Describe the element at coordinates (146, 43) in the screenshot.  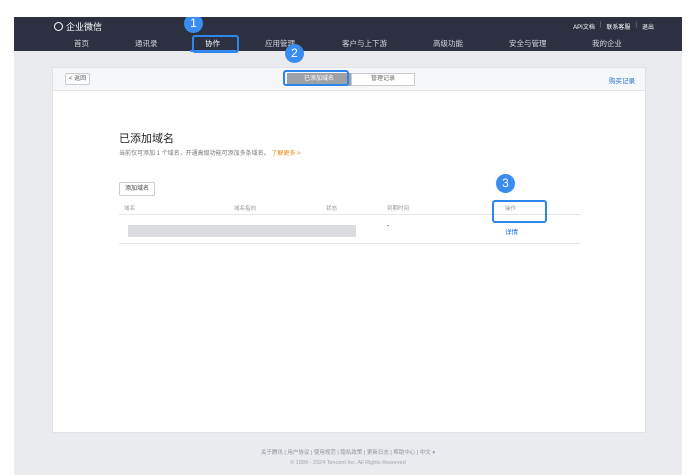
I see `nav-contacts: 通讯录` at that location.